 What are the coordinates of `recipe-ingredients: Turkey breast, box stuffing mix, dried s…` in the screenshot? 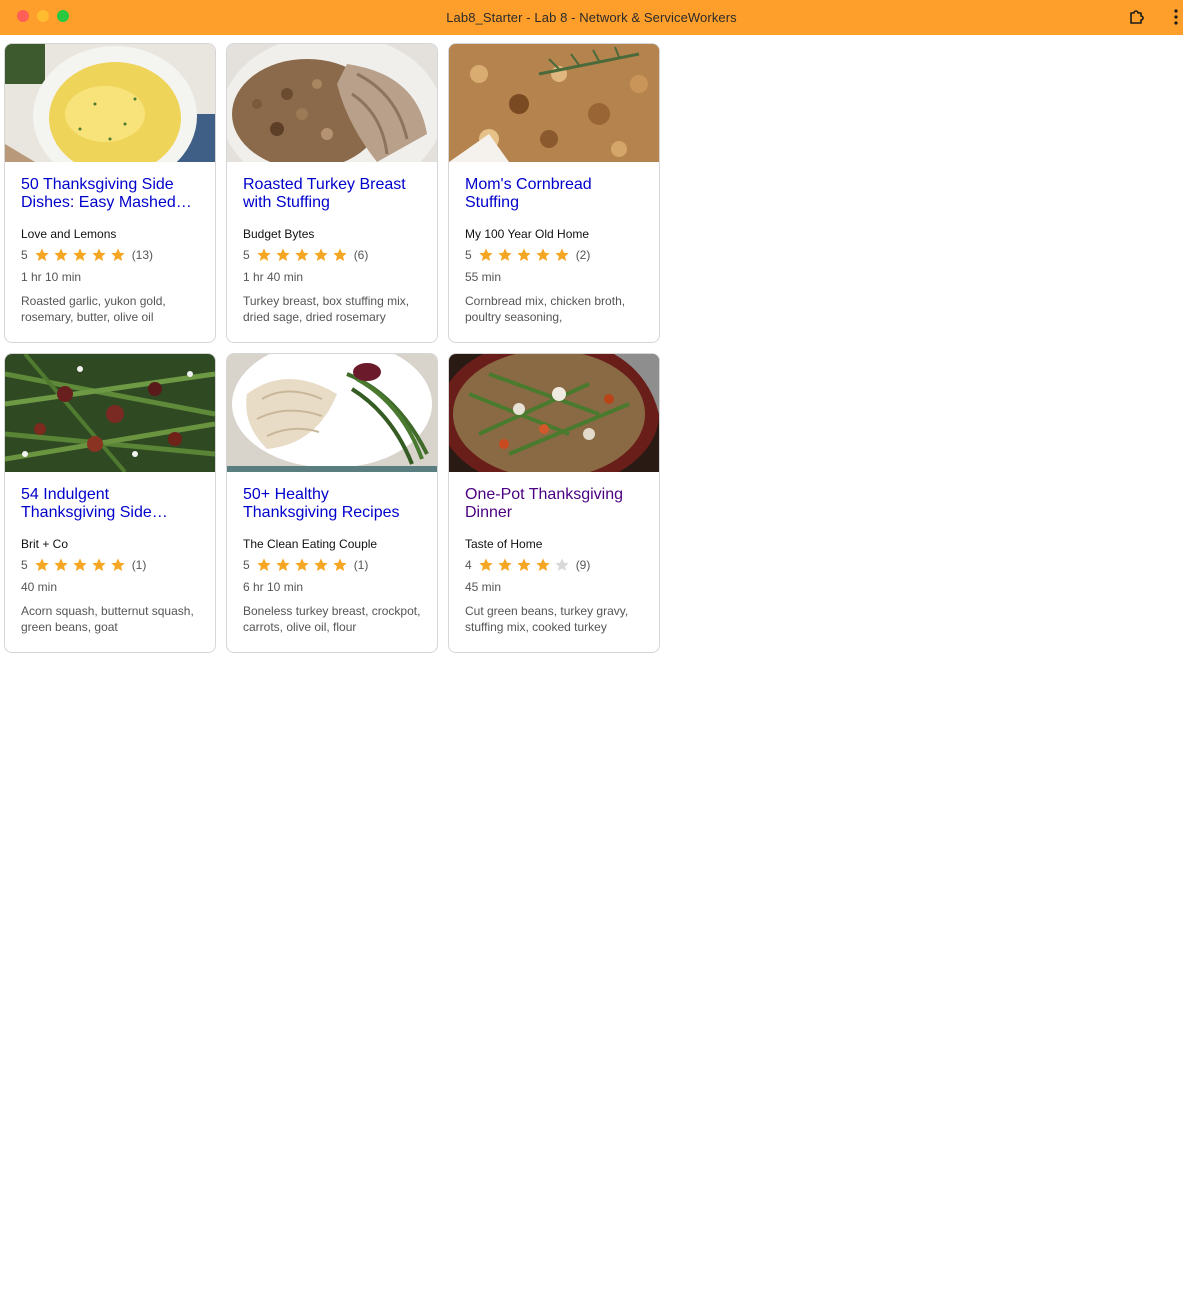 It's located at (326, 309).